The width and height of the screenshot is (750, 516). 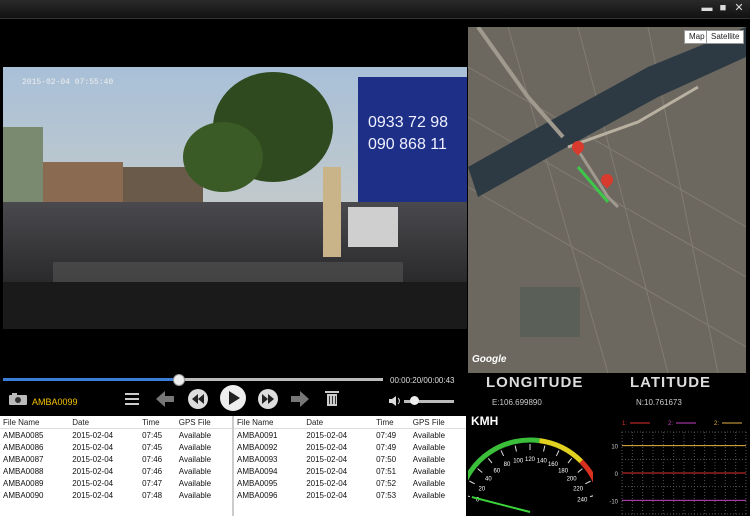 What do you see at coordinates (116, 483) in the screenshot?
I see `table-row: AMBA0089 2015-02-04 07:47 Available` at bounding box center [116, 483].